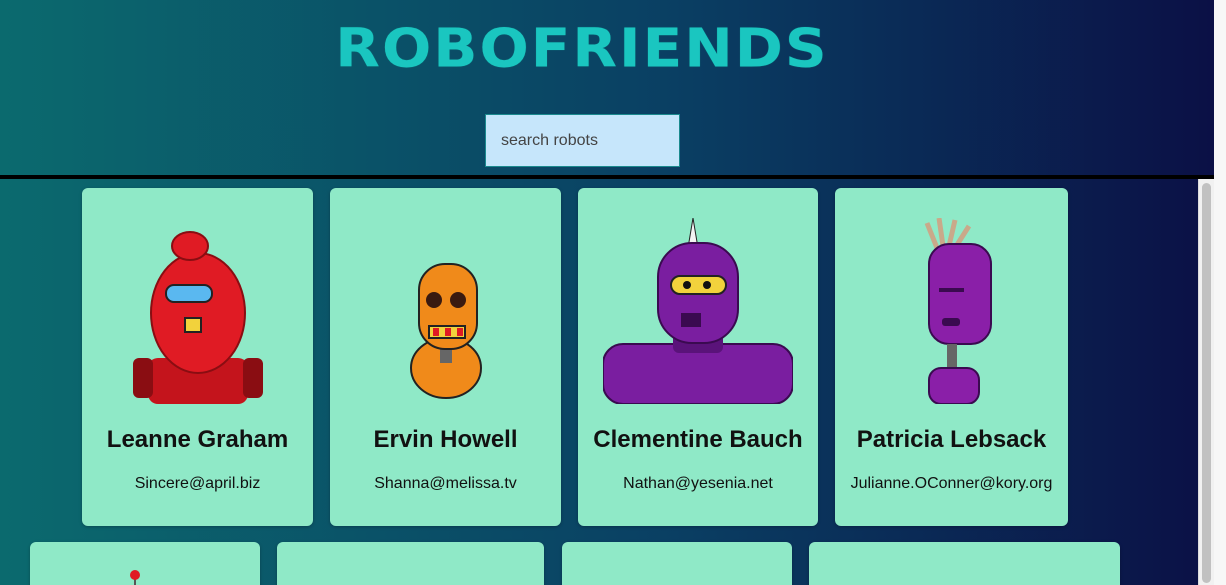 The image size is (1226, 585). What do you see at coordinates (197, 483) in the screenshot?
I see `robot-email: Sincere@april.biz` at bounding box center [197, 483].